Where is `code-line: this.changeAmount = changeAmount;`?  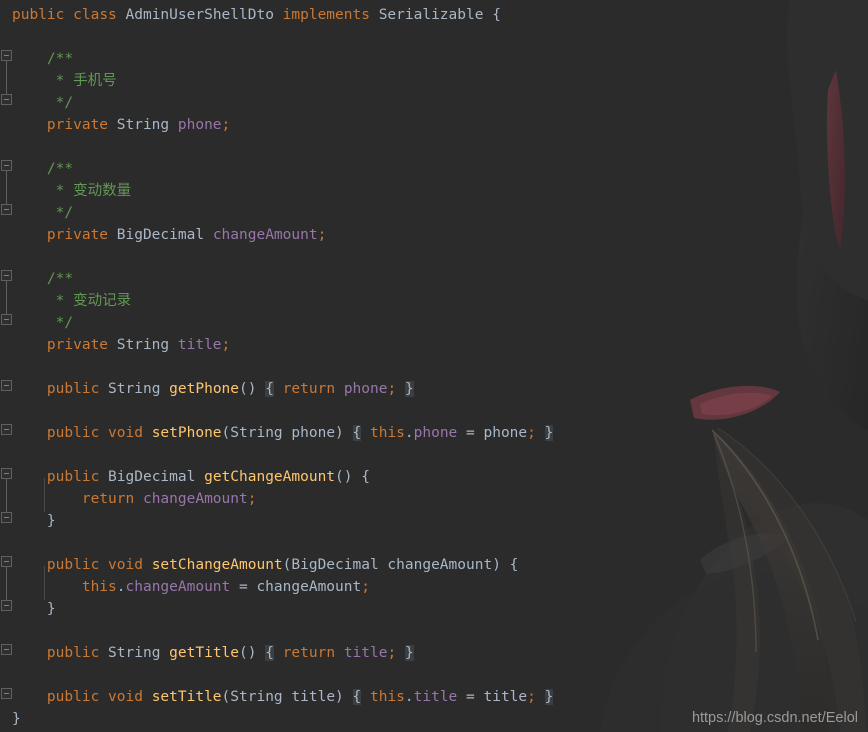
code-line: this.changeAmount = changeAmount; is located at coordinates (191, 587).